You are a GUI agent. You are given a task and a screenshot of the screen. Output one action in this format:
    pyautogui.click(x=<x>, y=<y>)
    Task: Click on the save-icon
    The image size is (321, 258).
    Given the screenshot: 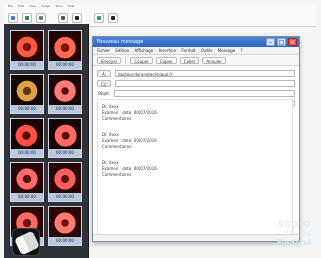 What is the action you would take?
    pyautogui.click(x=27, y=18)
    